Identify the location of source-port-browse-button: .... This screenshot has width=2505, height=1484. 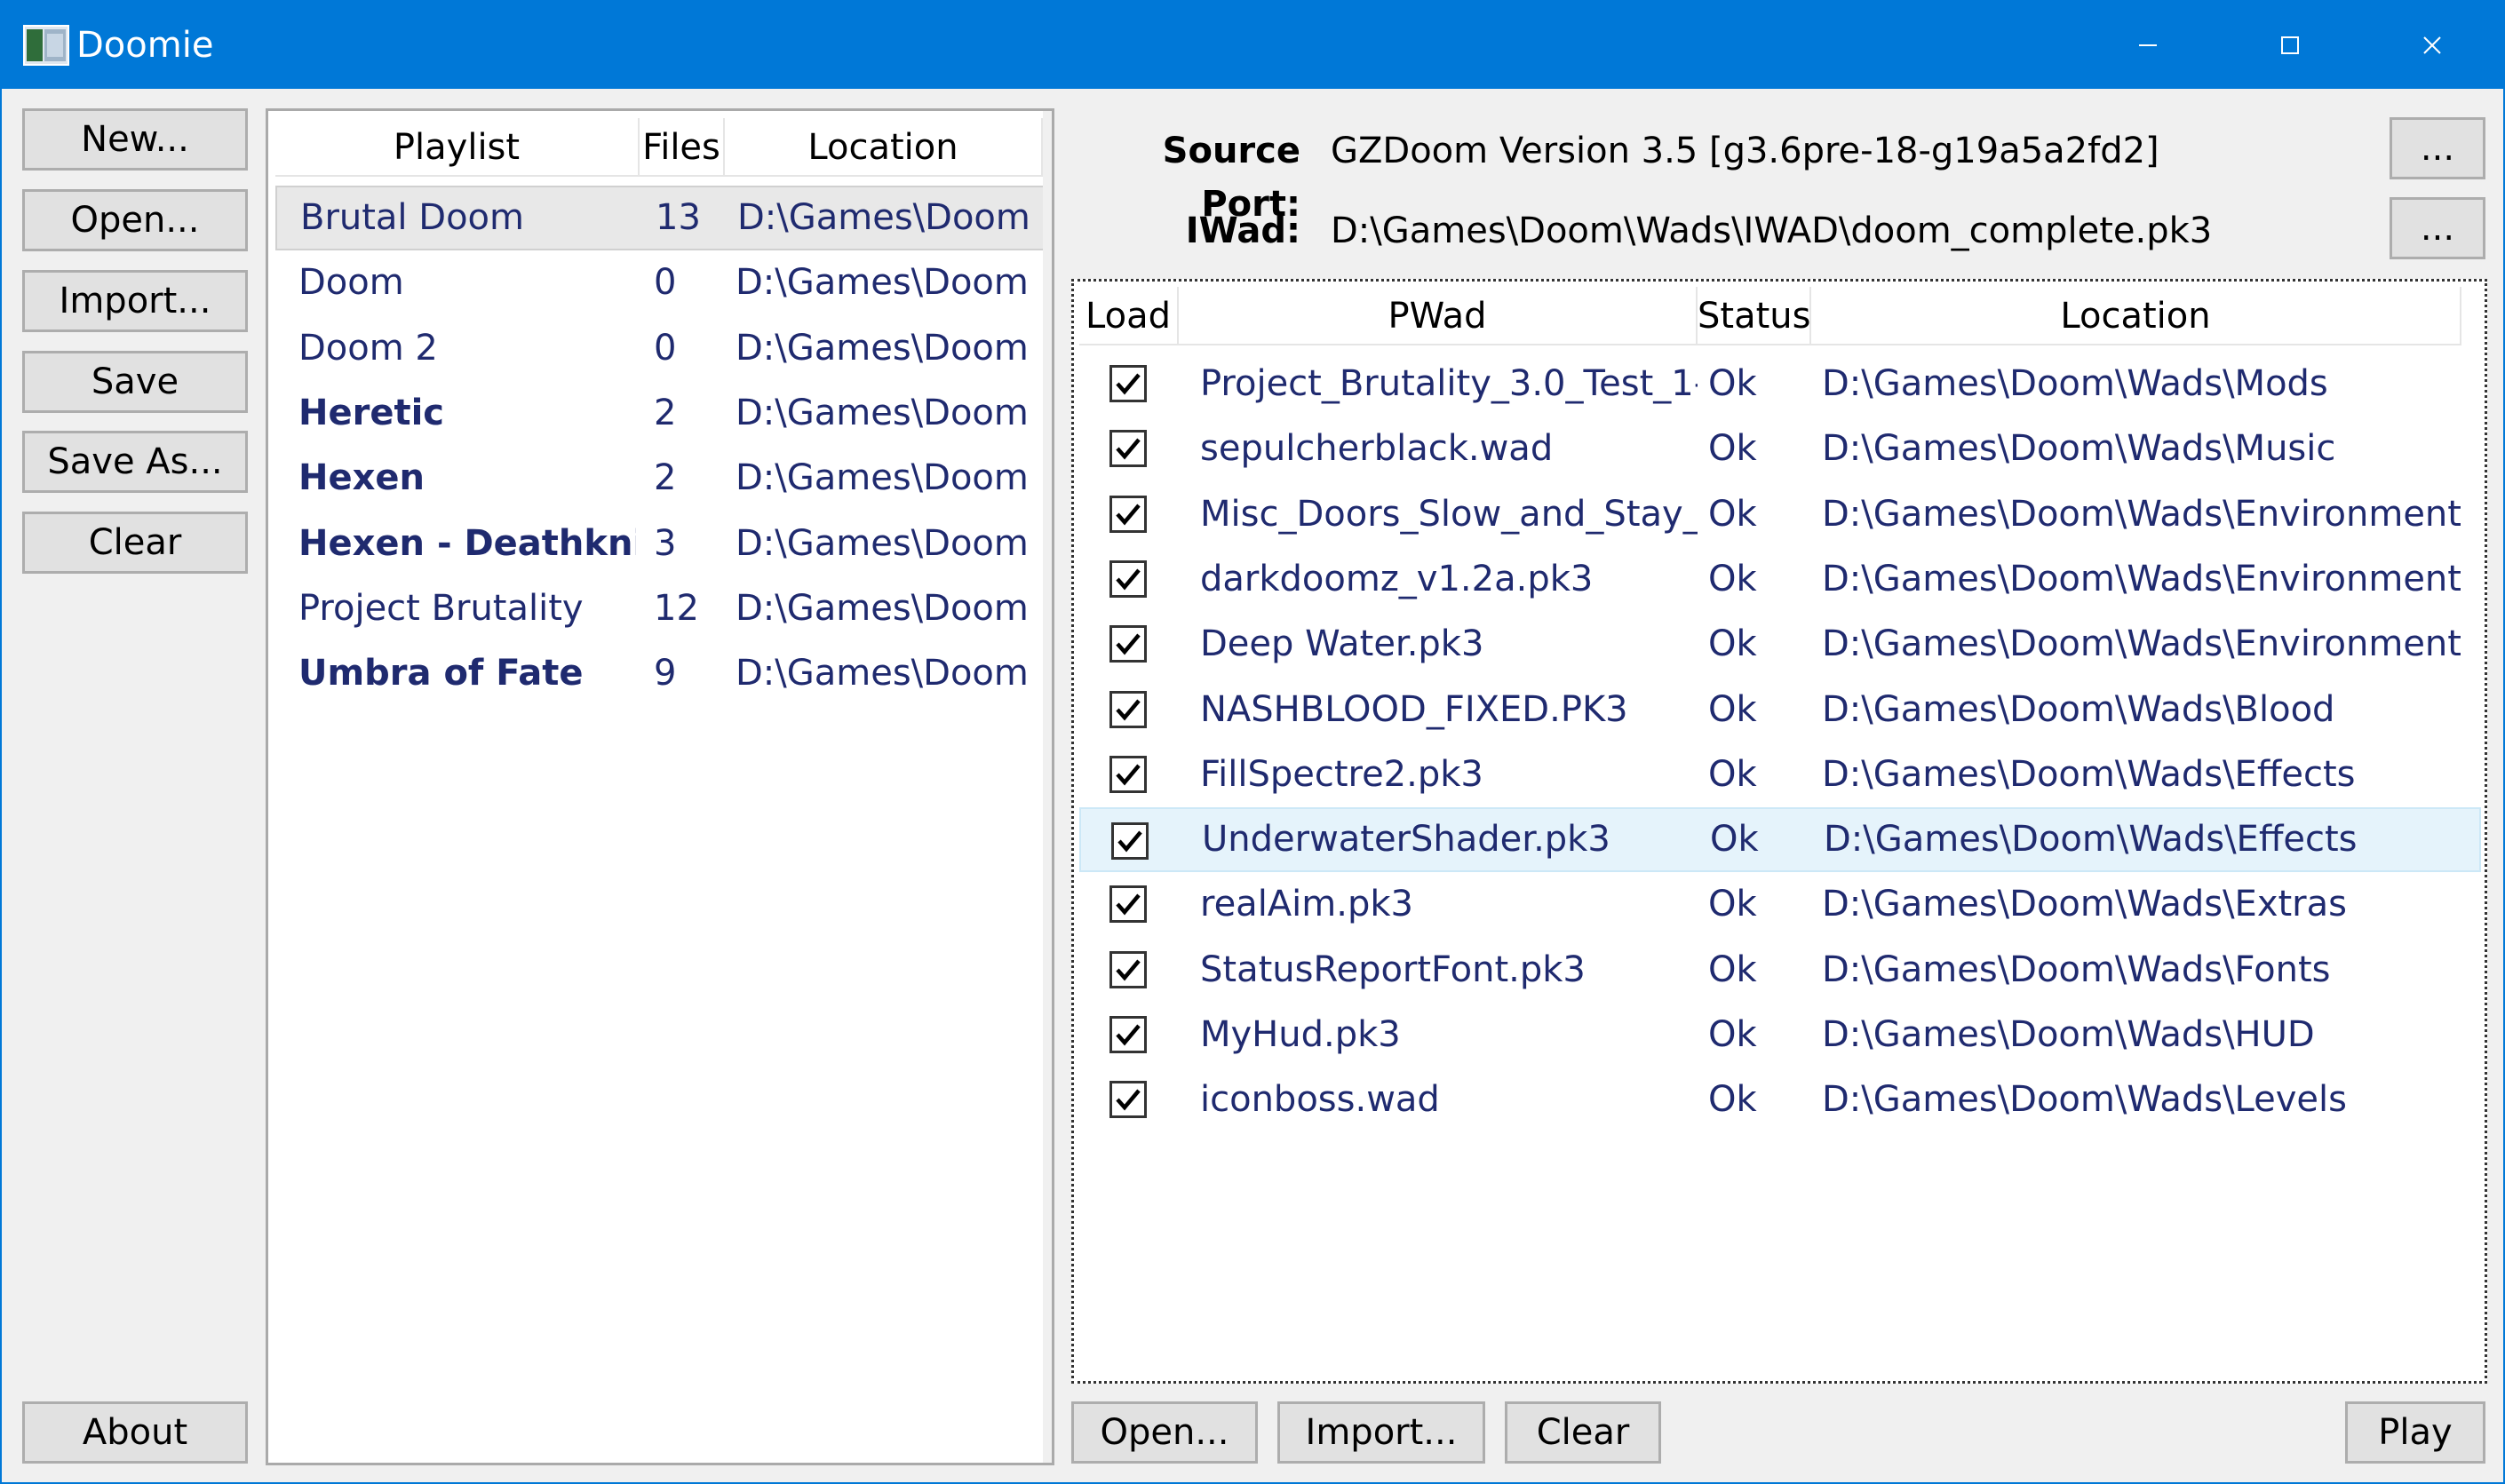
(2437, 148).